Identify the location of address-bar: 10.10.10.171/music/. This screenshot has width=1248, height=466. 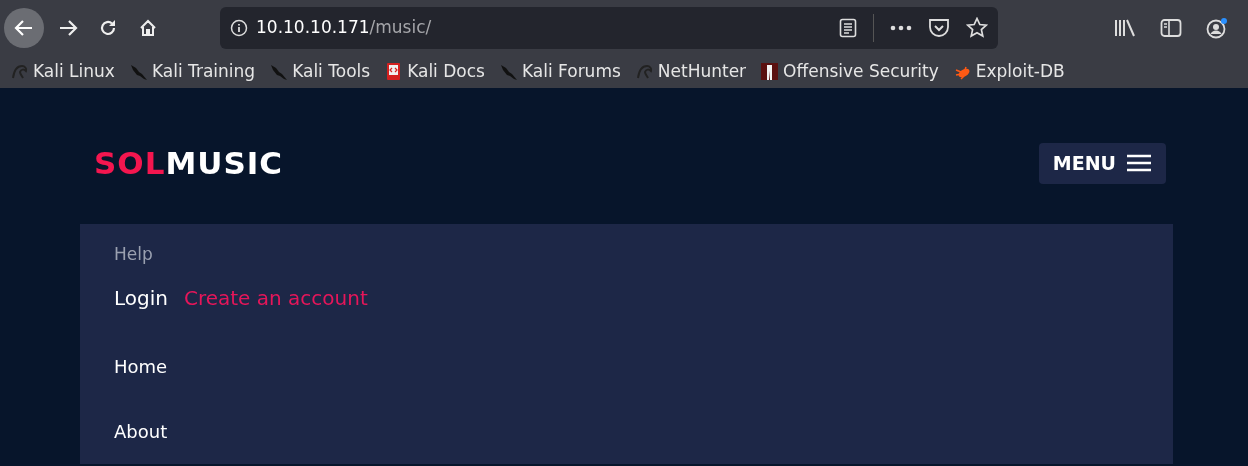
(609, 27).